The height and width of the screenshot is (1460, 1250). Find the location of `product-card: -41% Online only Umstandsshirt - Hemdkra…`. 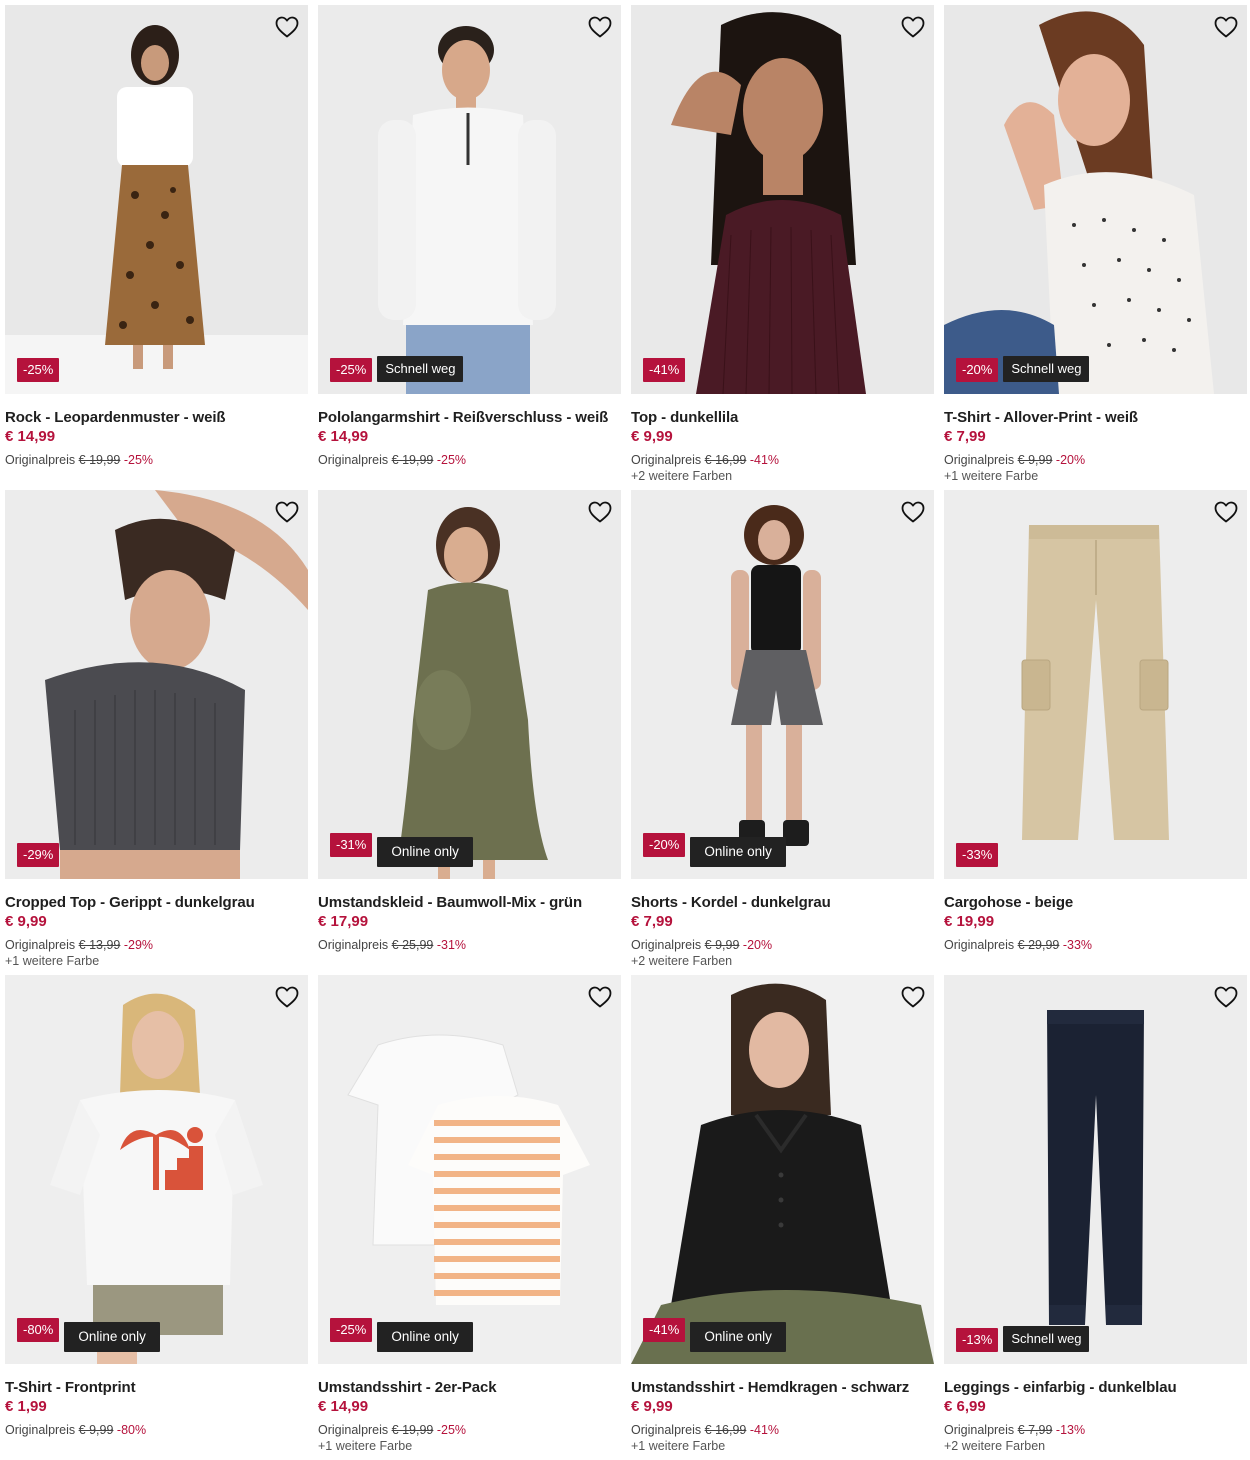

product-card: -41% Online only Umstandsshirt - Hemdkra… is located at coordinates (782, 1217).